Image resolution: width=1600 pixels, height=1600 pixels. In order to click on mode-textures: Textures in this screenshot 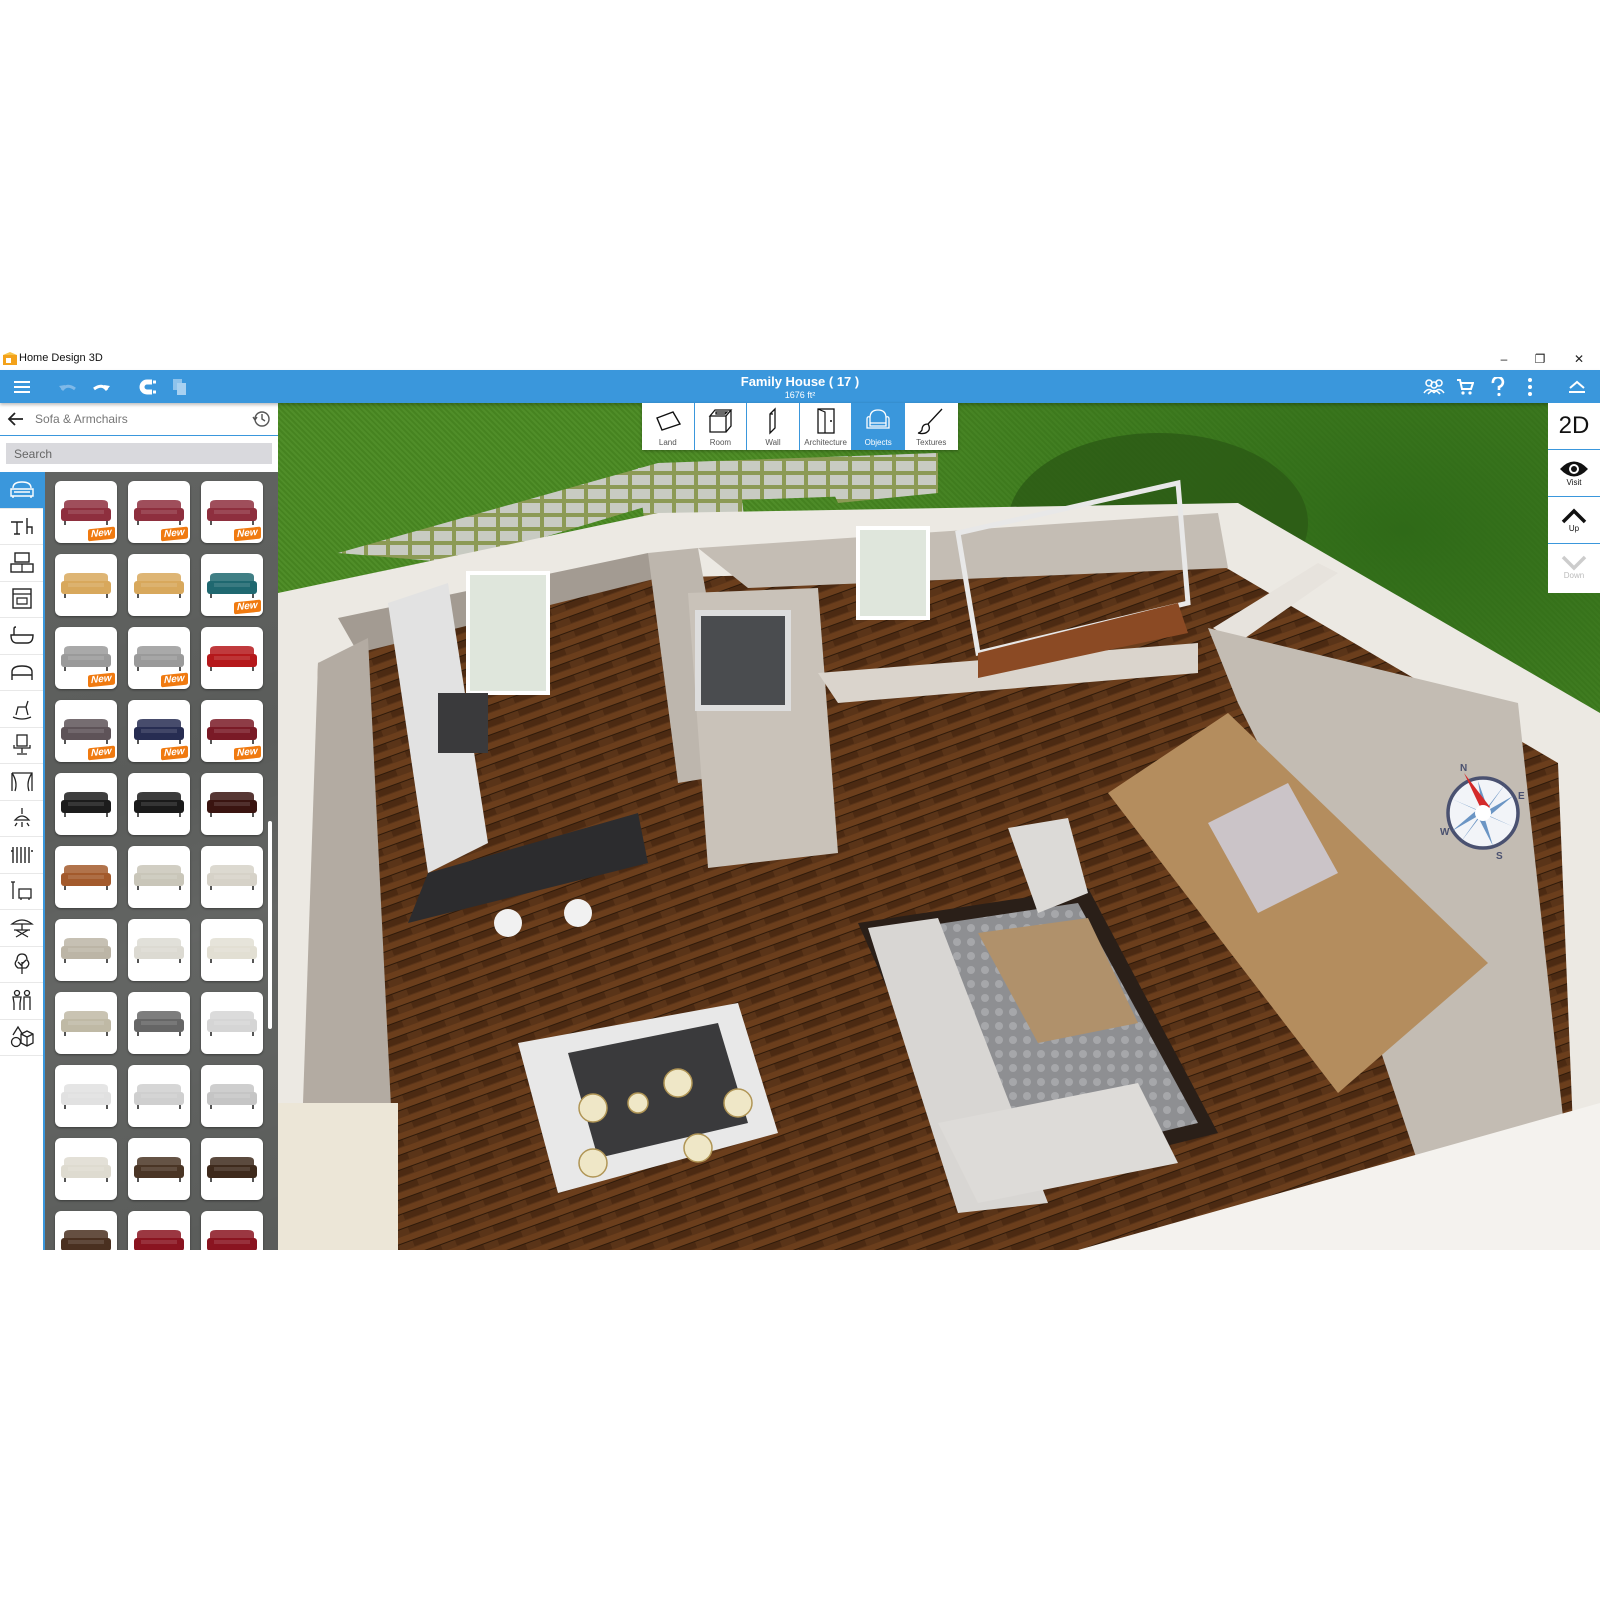, I will do `click(931, 426)`.